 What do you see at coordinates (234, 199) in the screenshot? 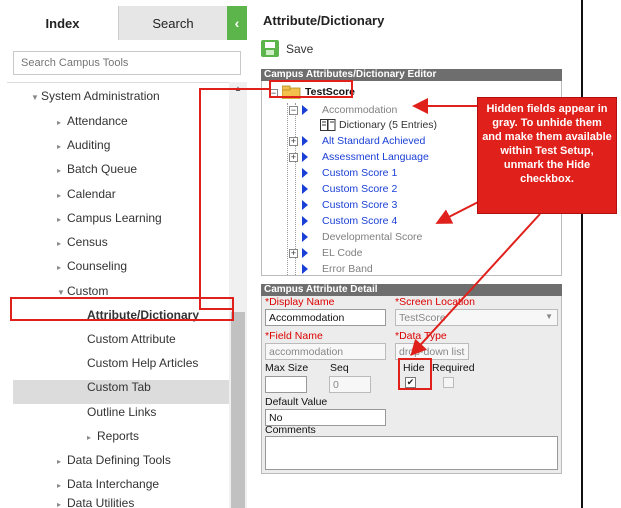
I see `connector-line` at bounding box center [234, 199].